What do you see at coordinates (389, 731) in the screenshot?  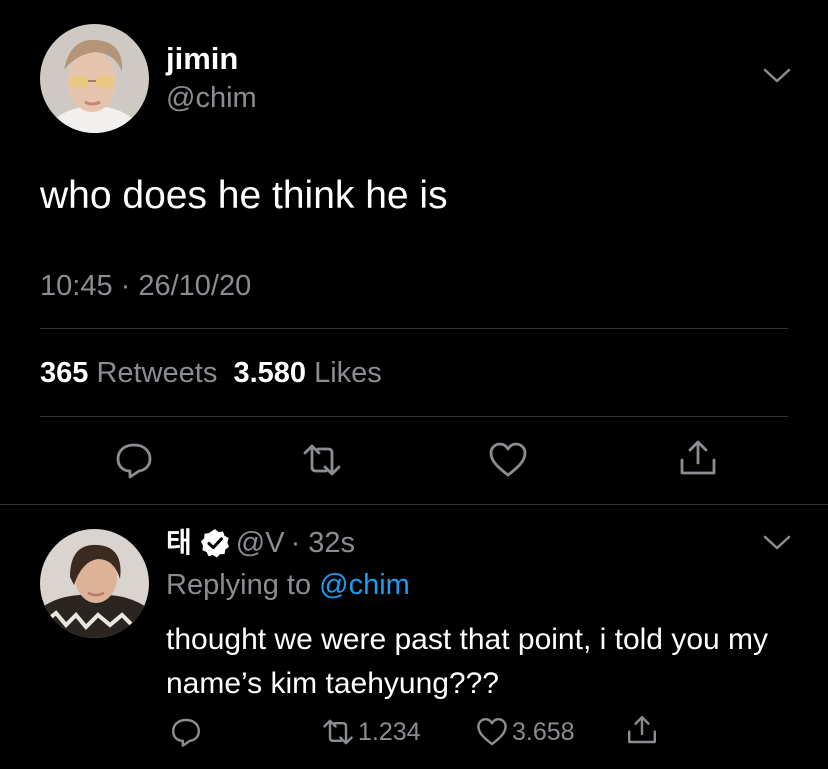 I see `reply-retweet-count: 1.234` at bounding box center [389, 731].